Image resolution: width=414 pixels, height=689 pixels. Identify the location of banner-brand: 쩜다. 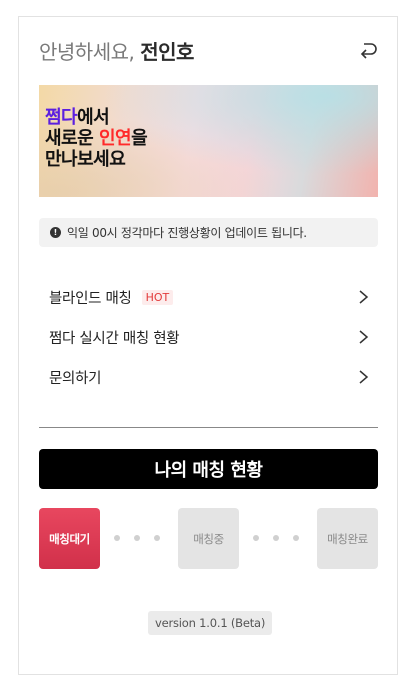
(61, 117).